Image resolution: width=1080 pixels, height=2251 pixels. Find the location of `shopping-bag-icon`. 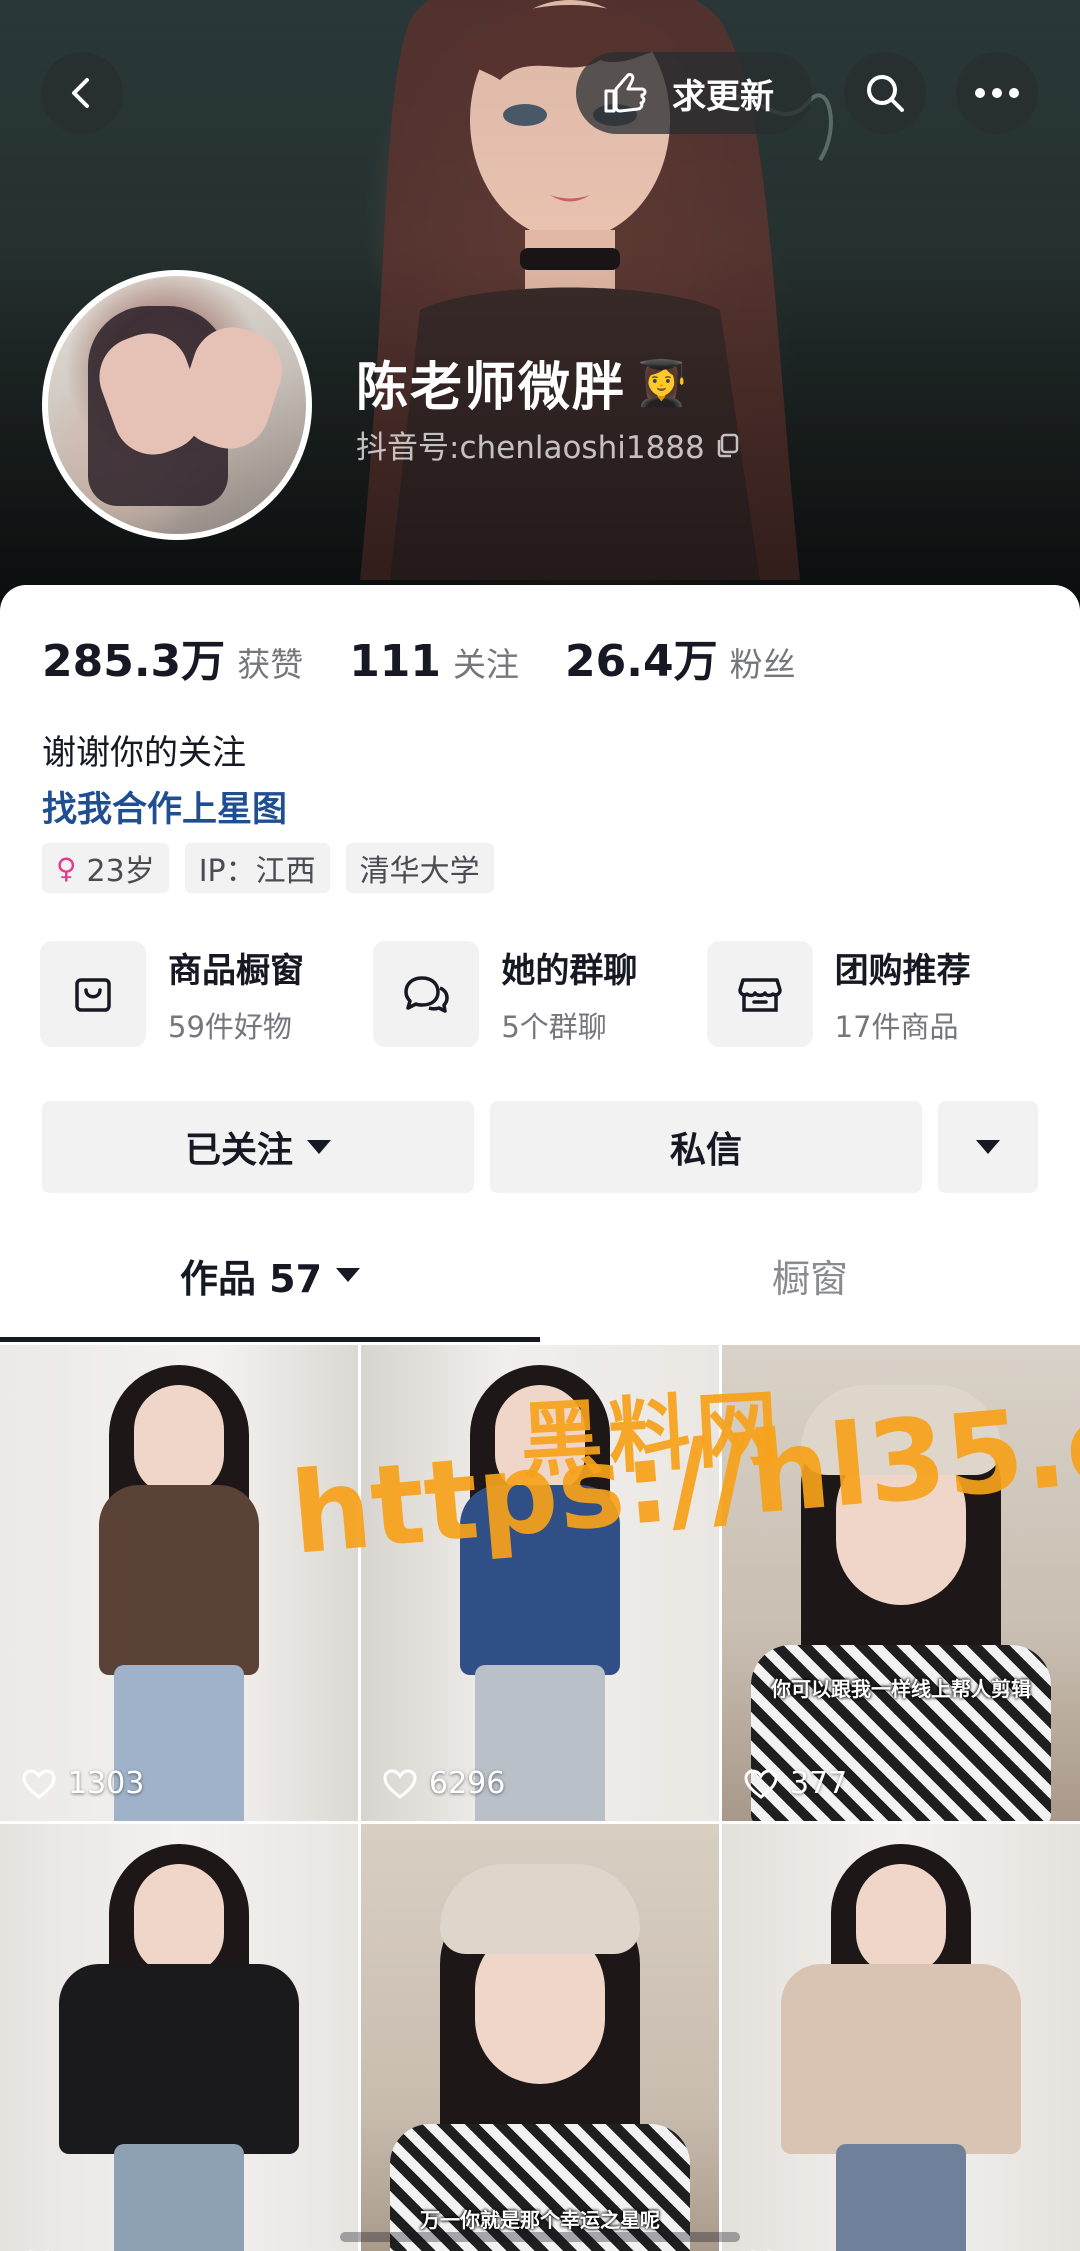

shopping-bag-icon is located at coordinates (93, 994).